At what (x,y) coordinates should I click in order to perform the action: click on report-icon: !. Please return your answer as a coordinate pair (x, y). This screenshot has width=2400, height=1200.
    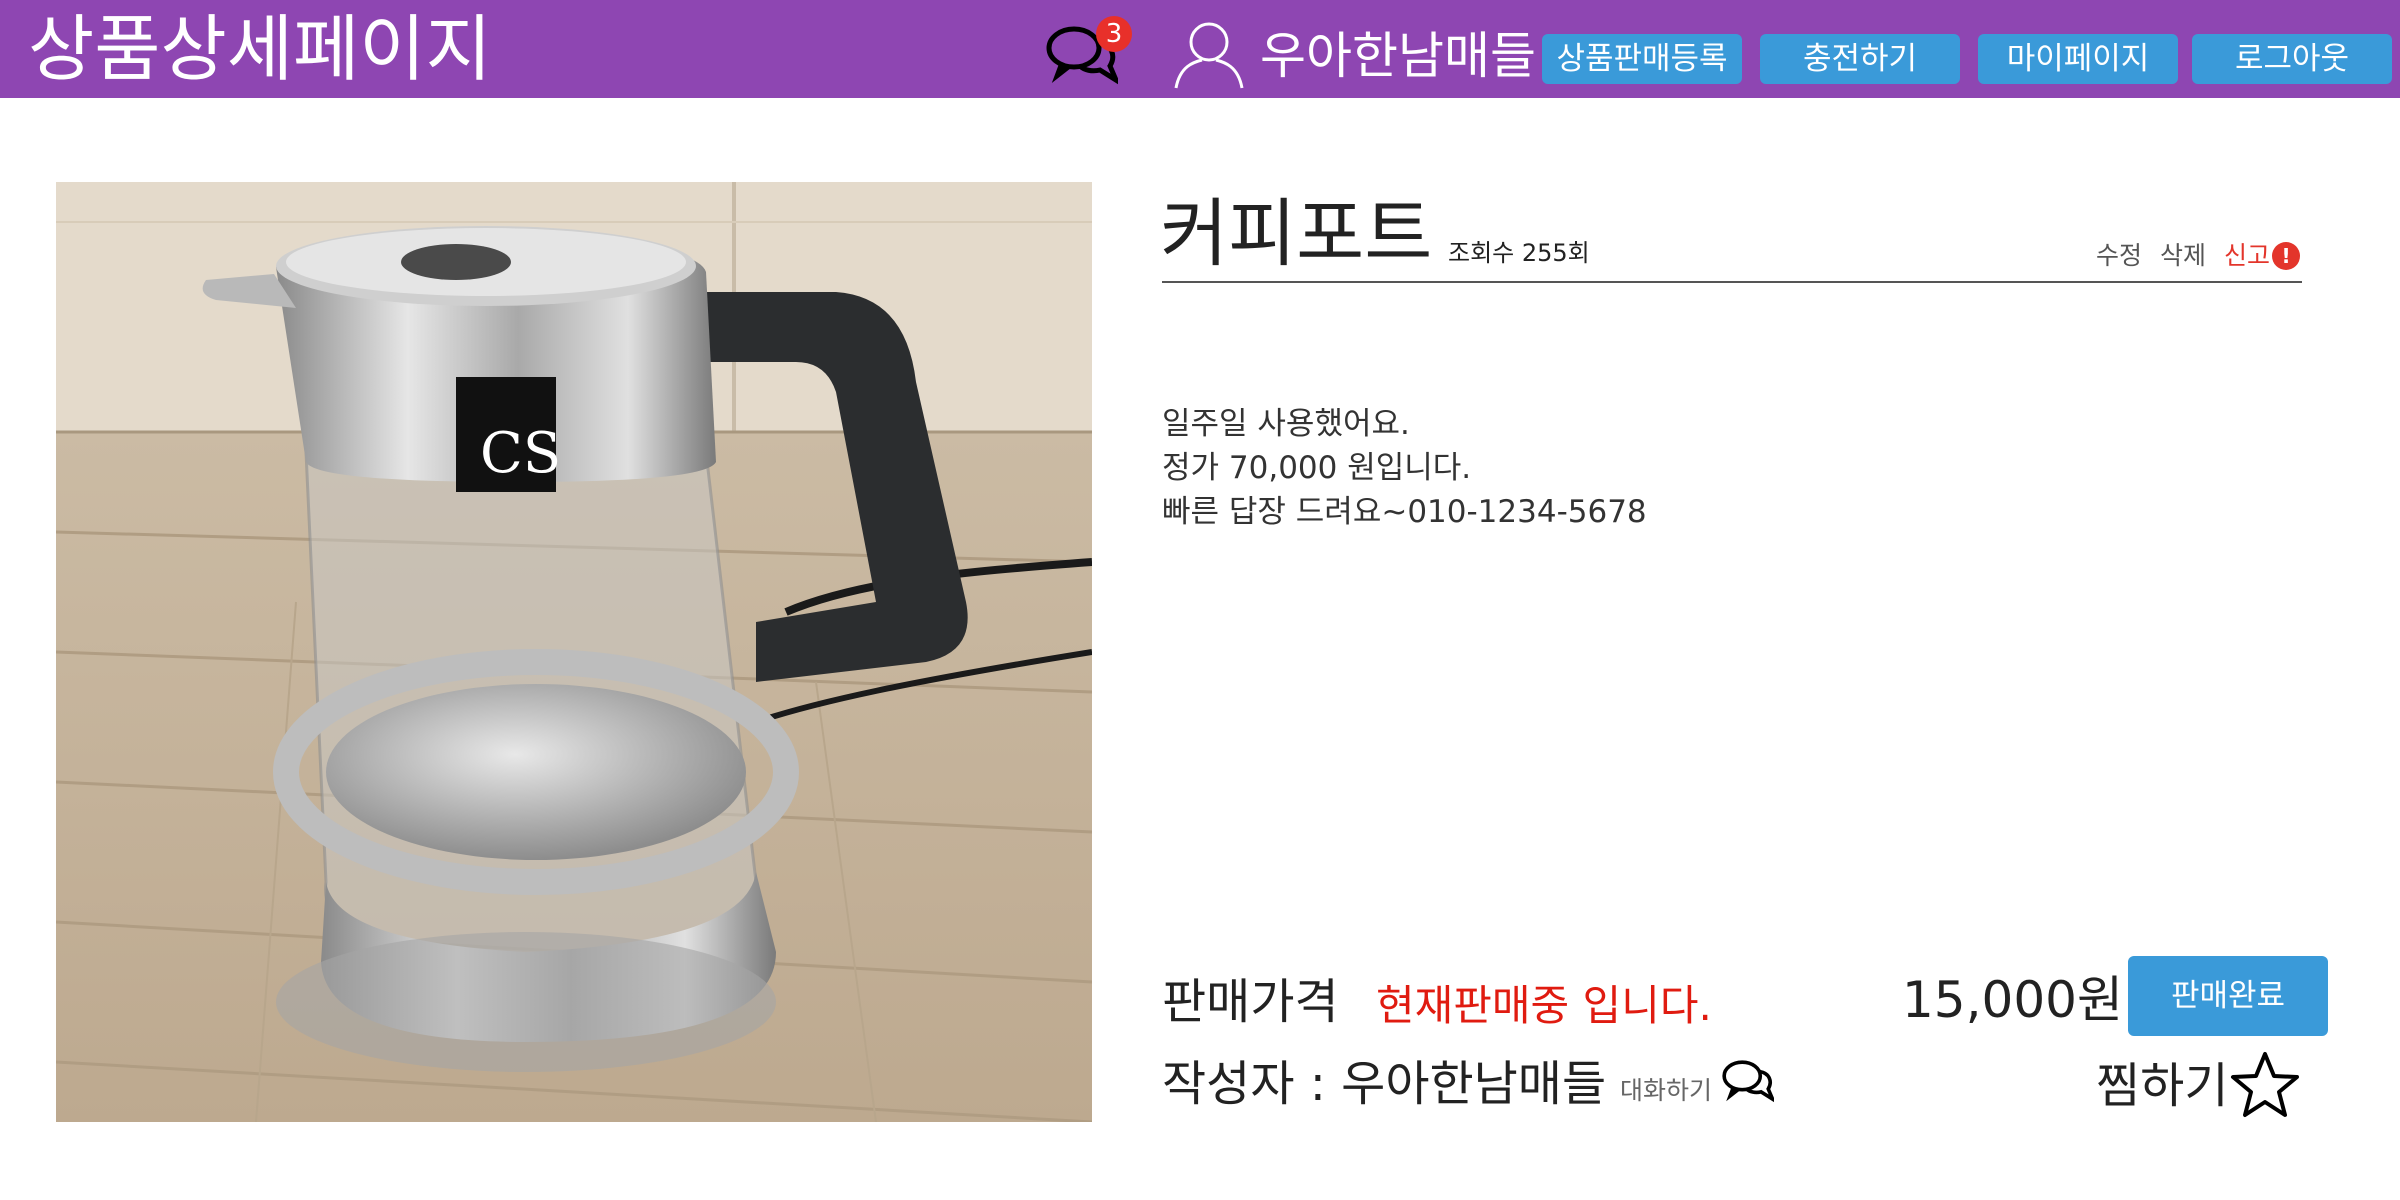
    Looking at the image, I should click on (2286, 256).